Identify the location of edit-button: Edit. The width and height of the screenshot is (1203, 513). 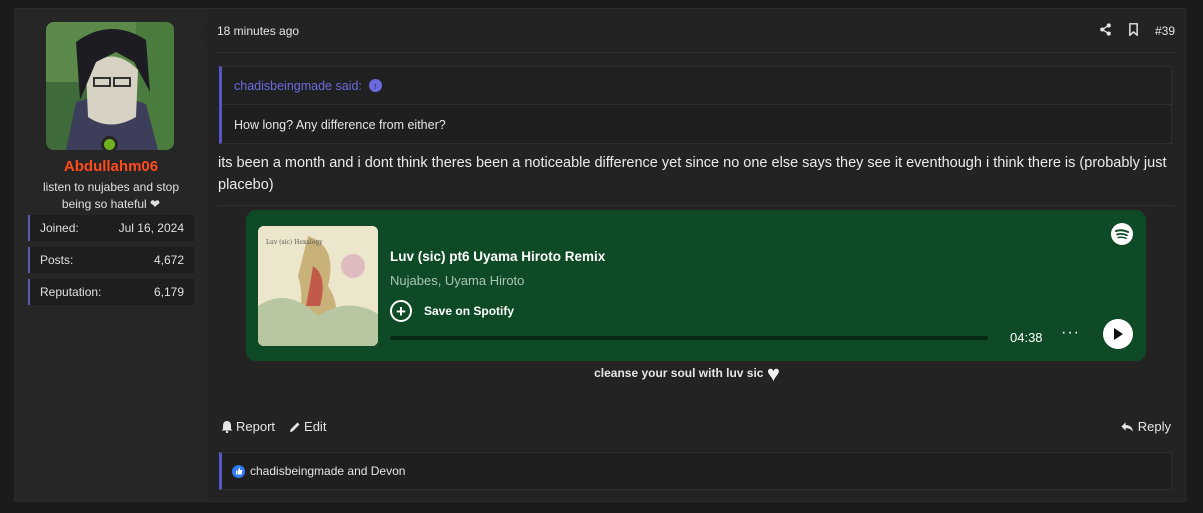
(307, 426).